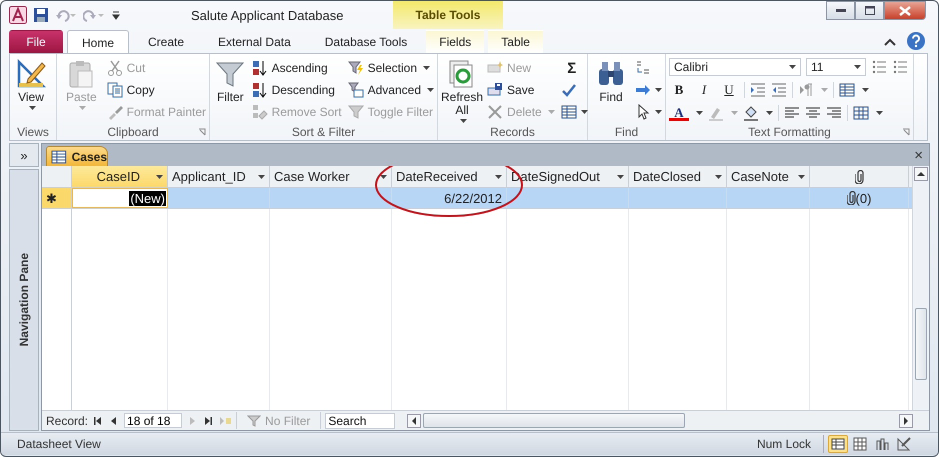 The height and width of the screenshot is (457, 939). Describe the element at coordinates (254, 420) in the screenshot. I see `funnel-icon` at that location.